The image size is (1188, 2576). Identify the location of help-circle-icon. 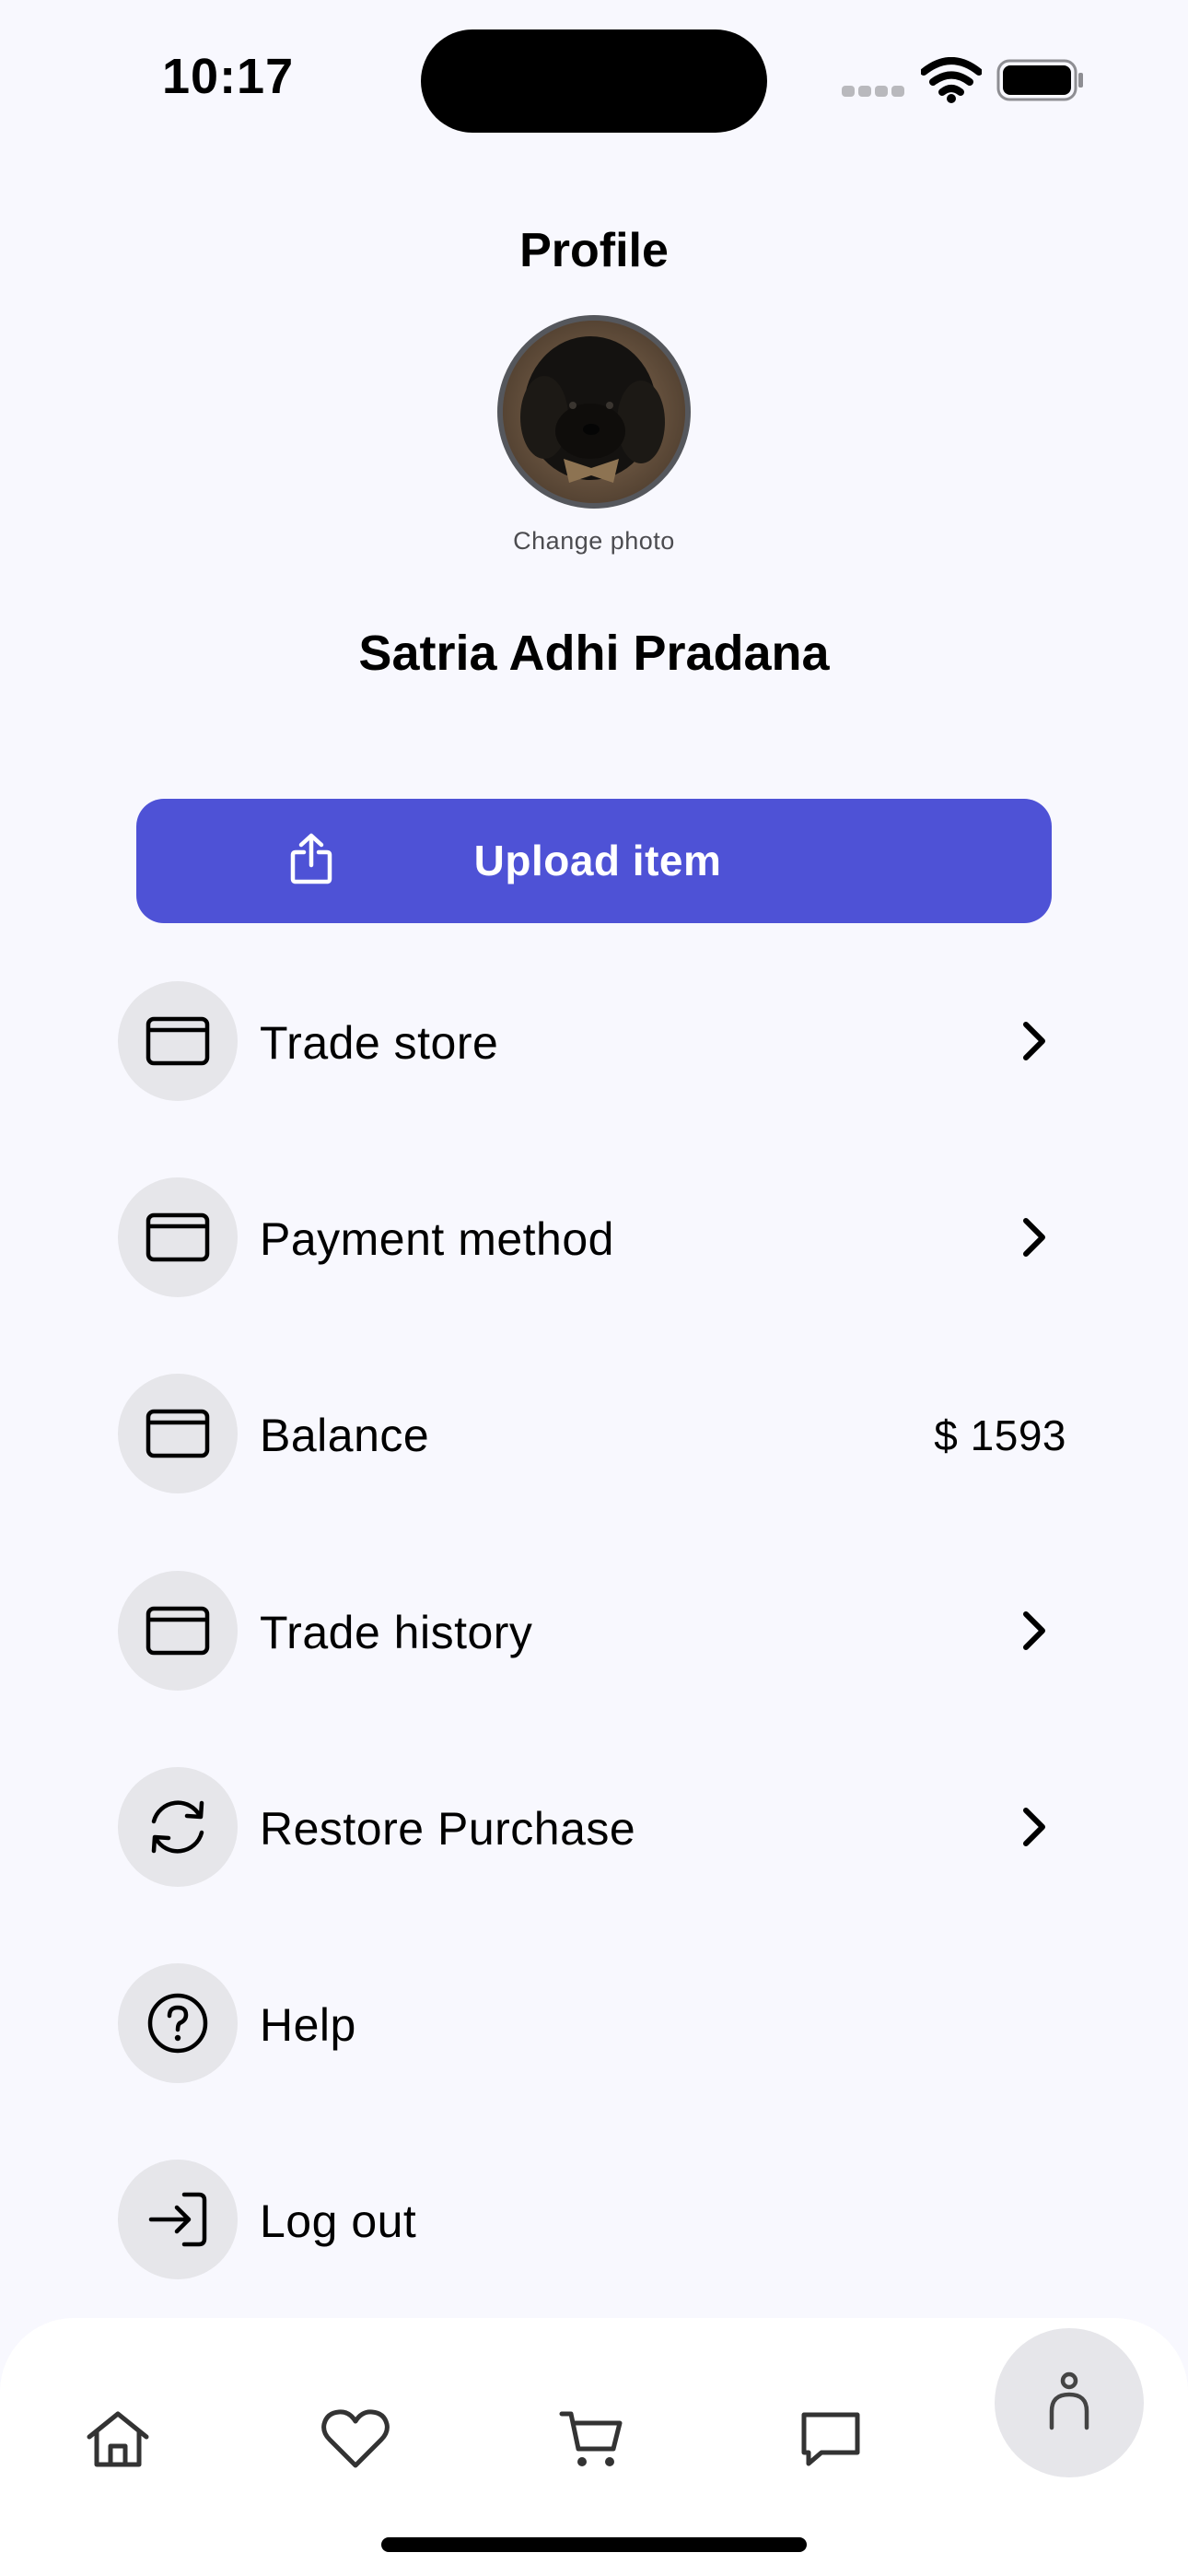
(178, 2023).